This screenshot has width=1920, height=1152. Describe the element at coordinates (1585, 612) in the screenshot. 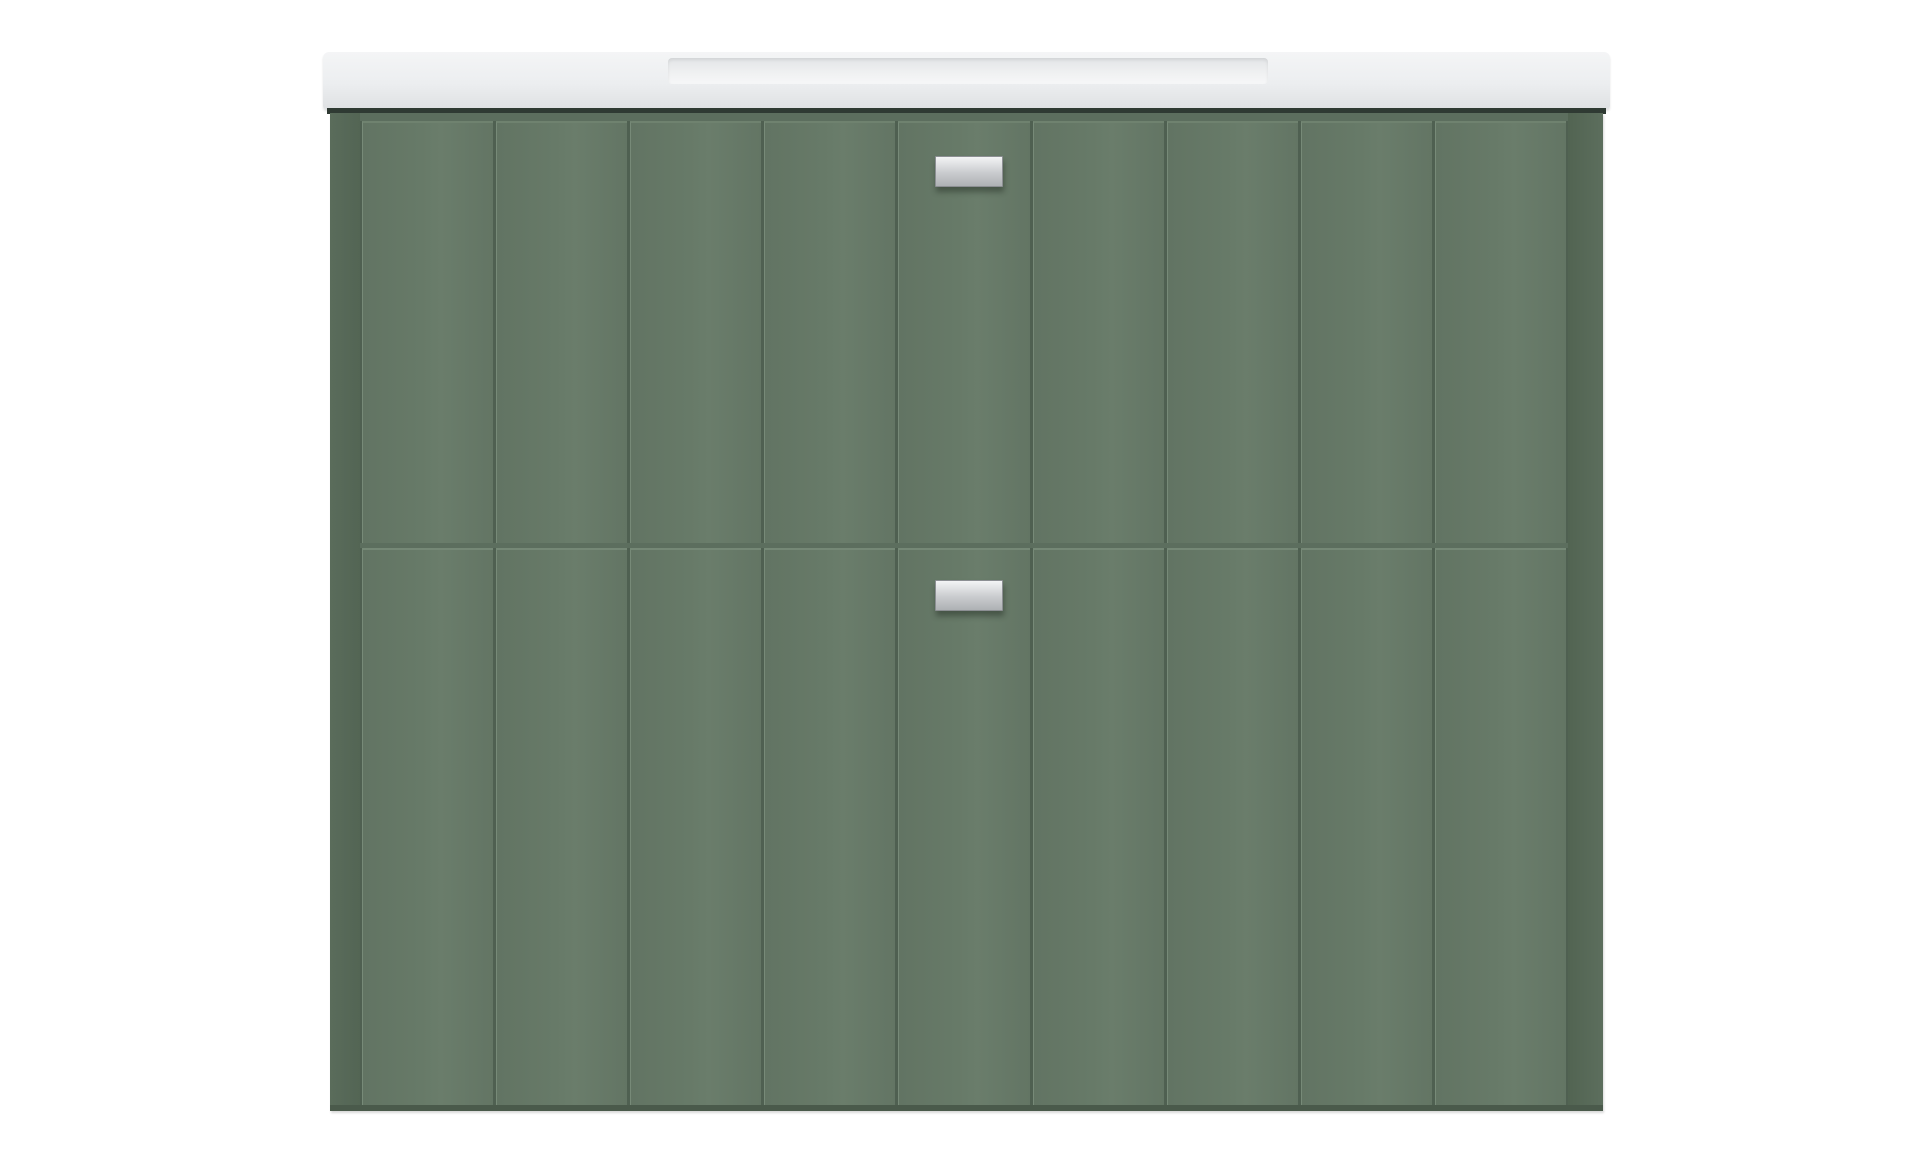

I see `cabinet-right-edge` at that location.